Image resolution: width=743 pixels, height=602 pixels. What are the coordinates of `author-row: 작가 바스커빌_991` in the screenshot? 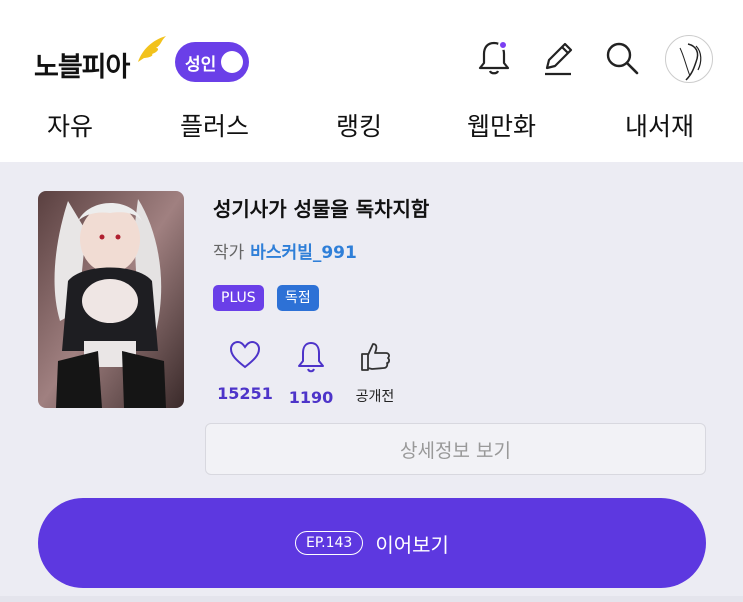 It's located at (285, 250).